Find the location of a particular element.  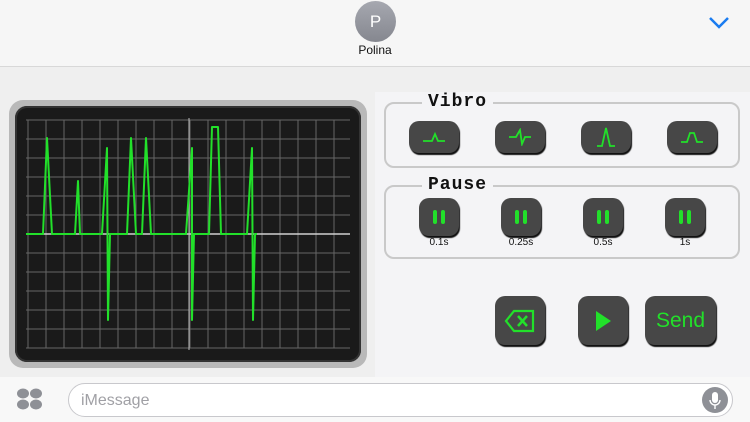

pause-0.5s-button is located at coordinates (603, 217).